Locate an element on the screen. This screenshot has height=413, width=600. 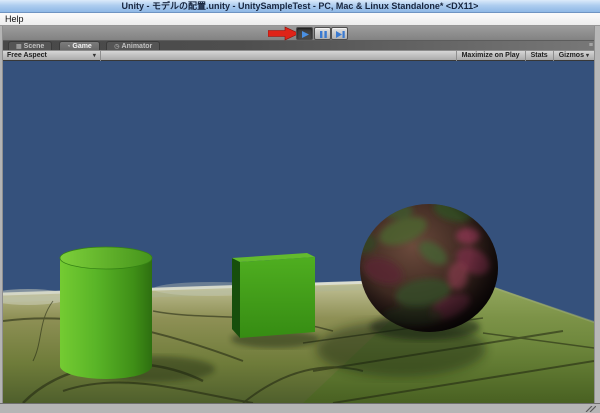
tab-animator: ◷ Animator is located at coordinates (133, 45).